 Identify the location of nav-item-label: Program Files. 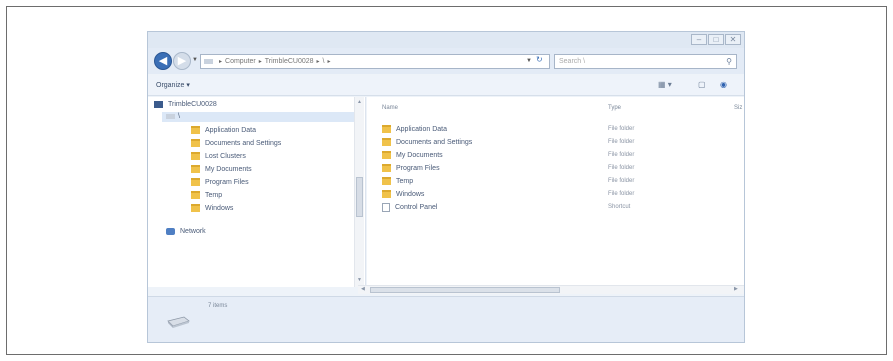
(227, 182).